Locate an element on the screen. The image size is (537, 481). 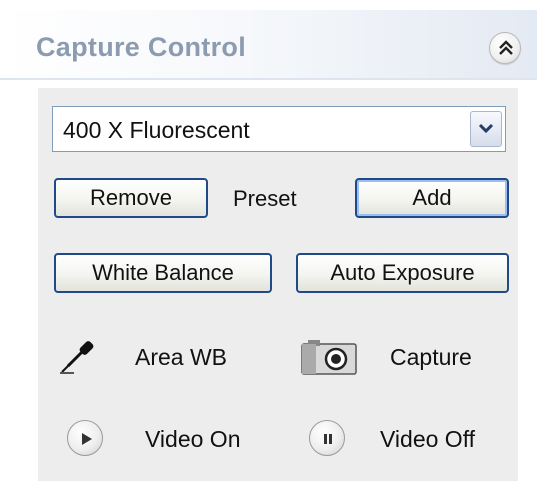
panel-header: Capture Control is located at coordinates (268, 45).